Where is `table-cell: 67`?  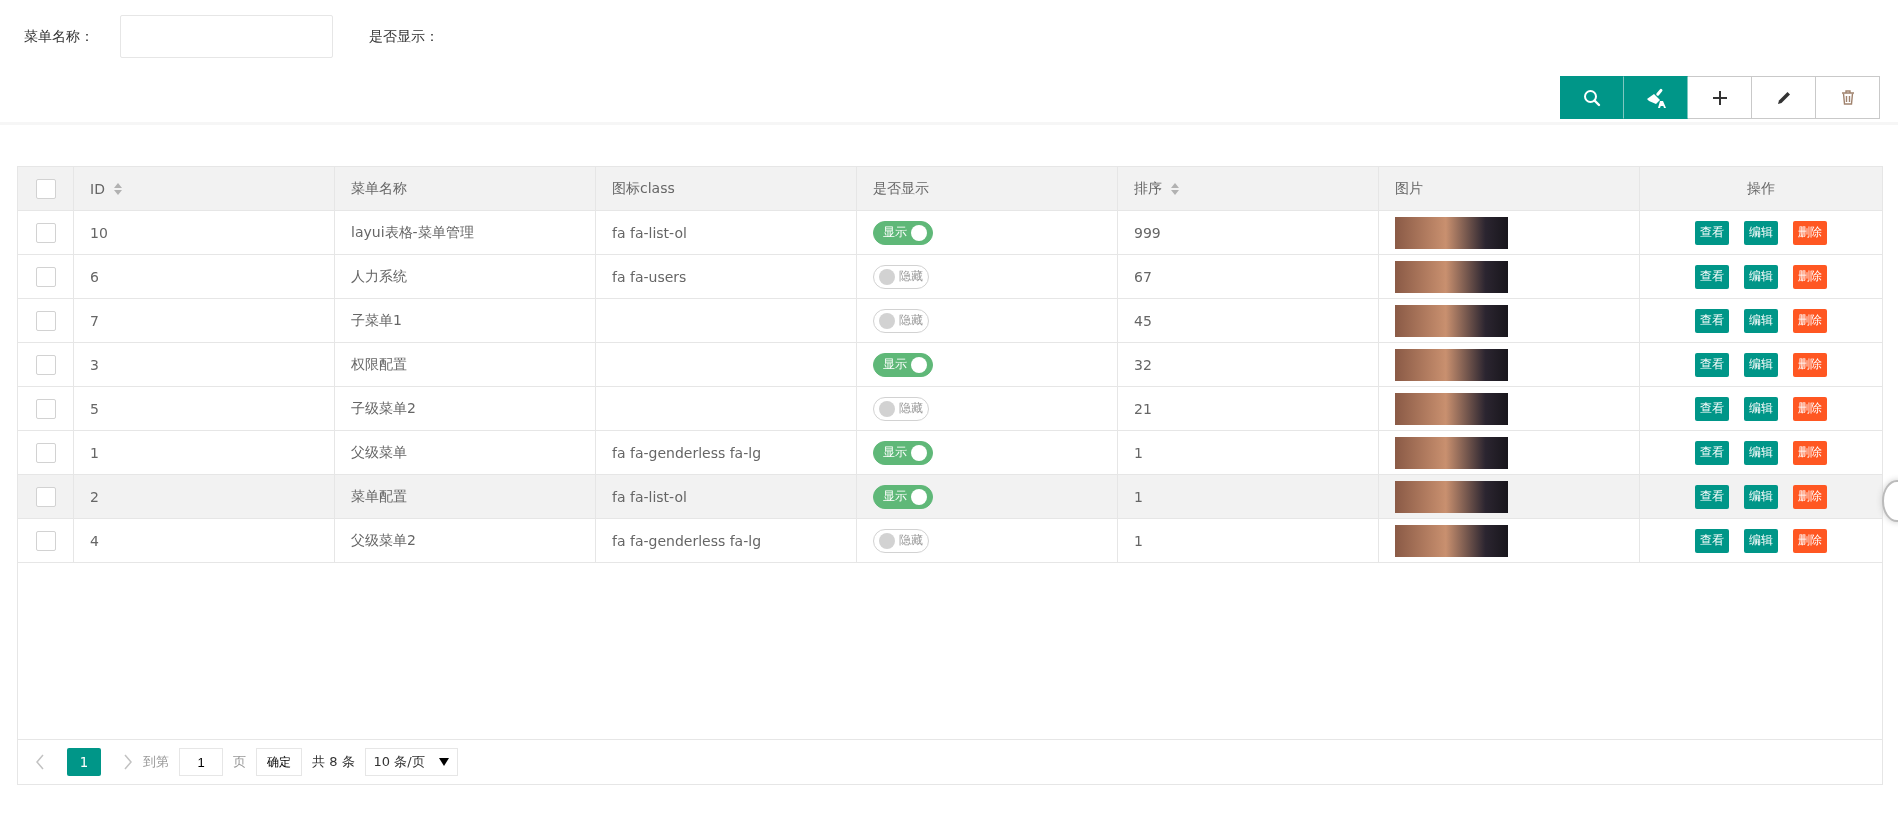
table-cell: 67 is located at coordinates (1143, 276).